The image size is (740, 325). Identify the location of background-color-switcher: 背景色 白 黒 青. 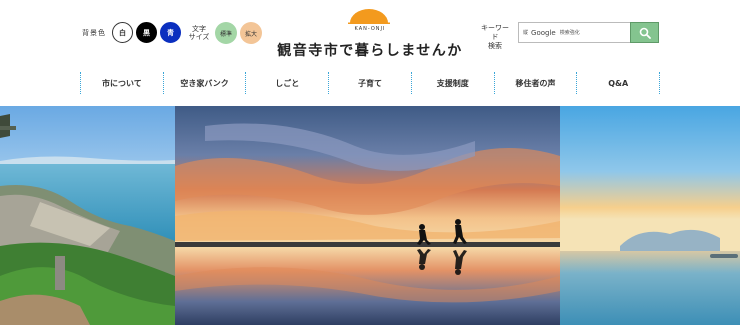
(133, 32).